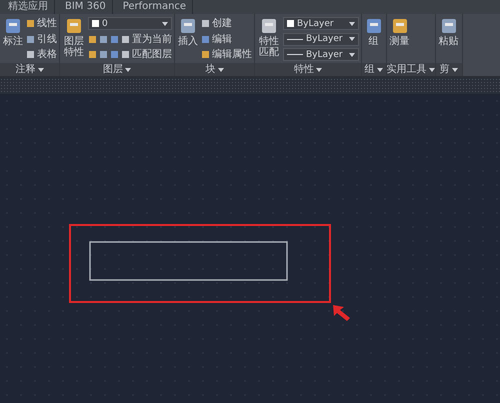  Describe the element at coordinates (304, 70) in the screenshot. I see `panel-title: 特性` at that location.